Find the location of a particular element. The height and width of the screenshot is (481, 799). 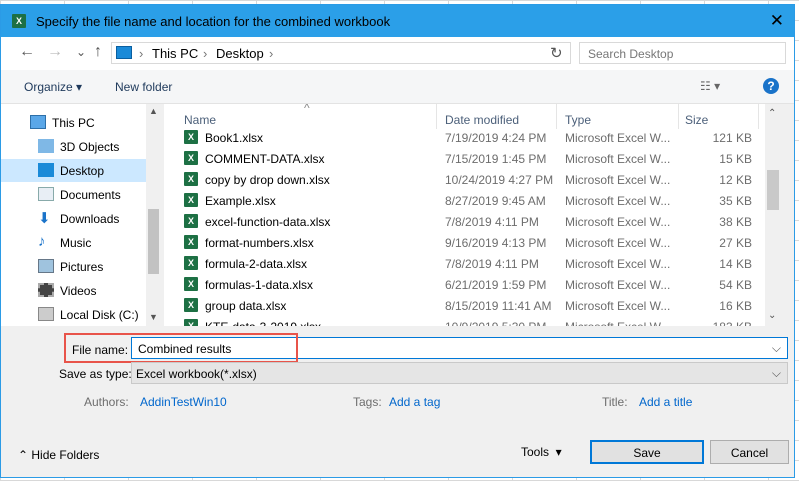

file-name: COMMENT-DATA.xlsx is located at coordinates (265, 159).